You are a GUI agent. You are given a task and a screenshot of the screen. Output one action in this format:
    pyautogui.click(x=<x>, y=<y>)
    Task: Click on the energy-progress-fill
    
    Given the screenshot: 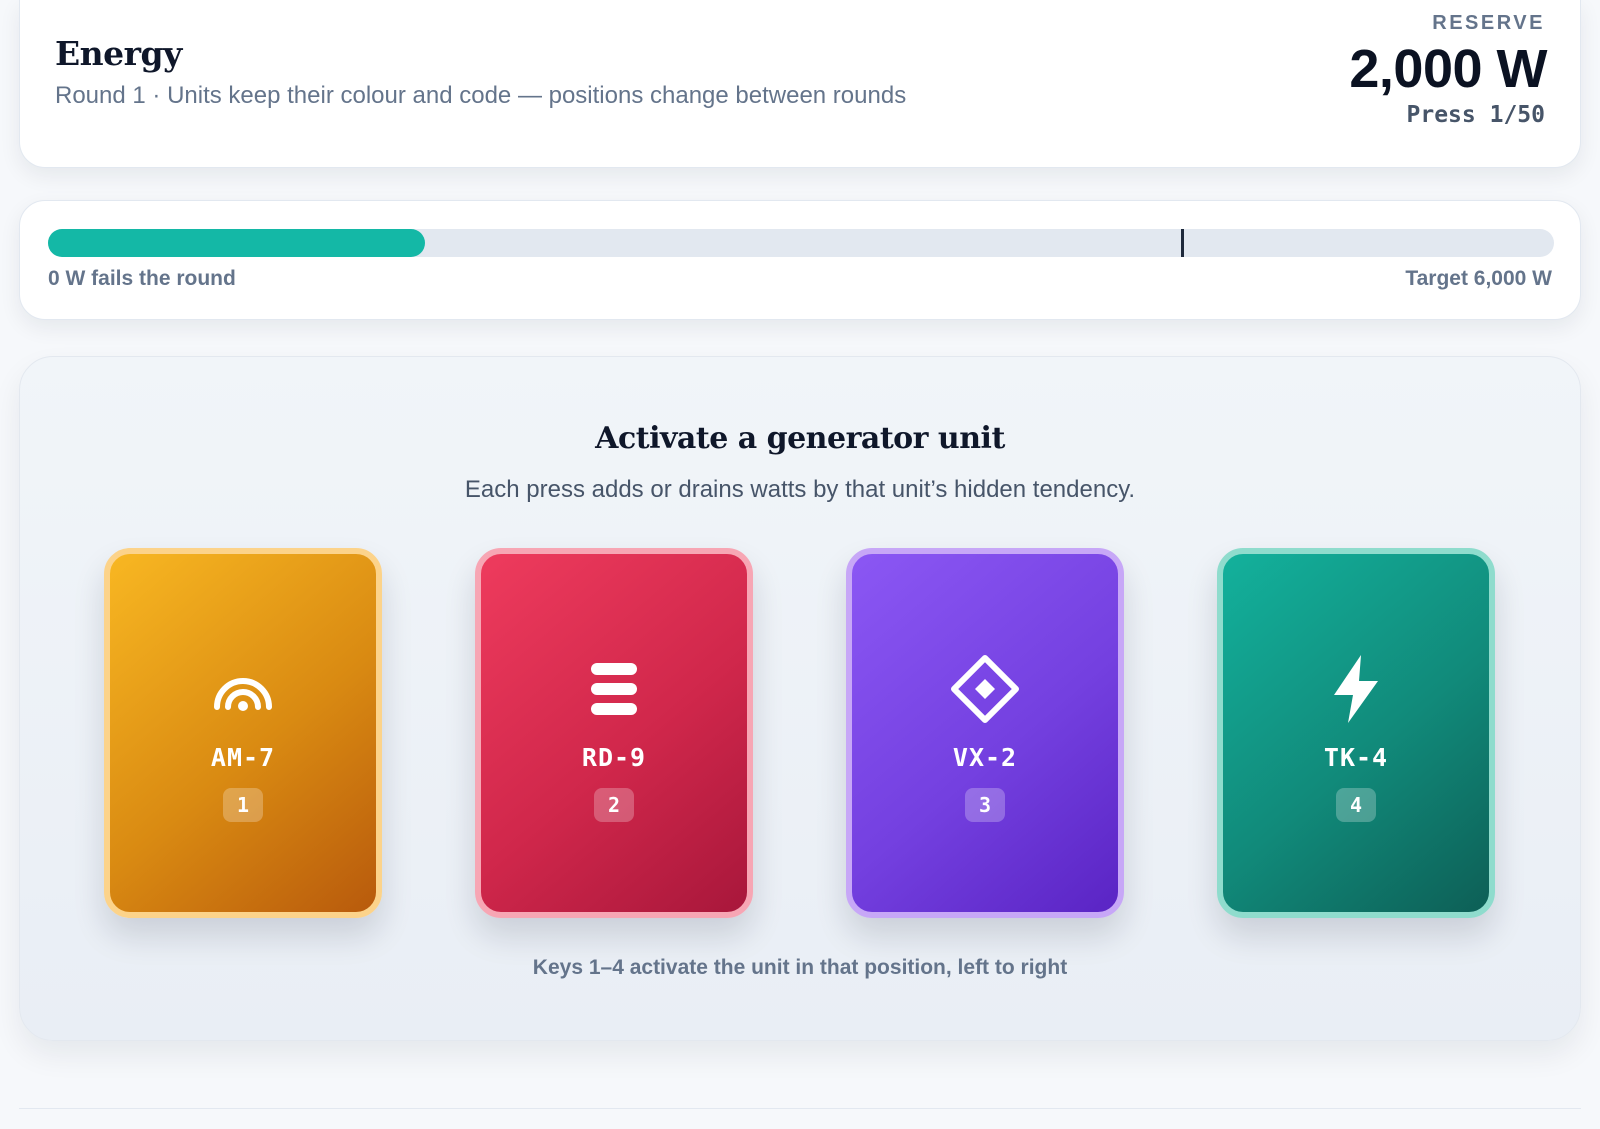 What is the action you would take?
    pyautogui.click(x=236, y=243)
    